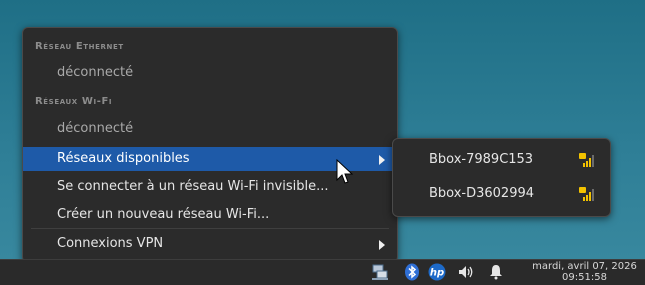 This screenshot has height=285, width=645. I want to click on mouse-pointer-icon, so click(345, 171).